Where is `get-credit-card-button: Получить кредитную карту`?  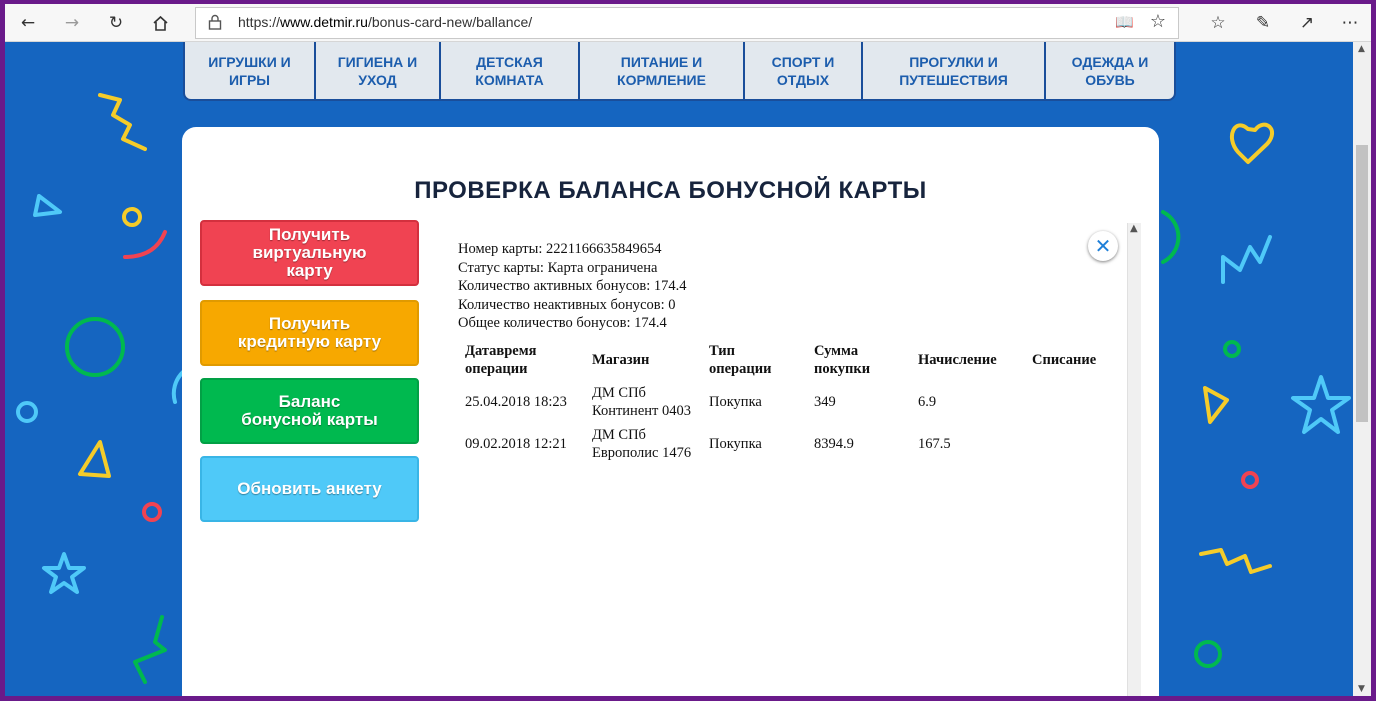
get-credit-card-button: Получить кредитную карту is located at coordinates (309, 333).